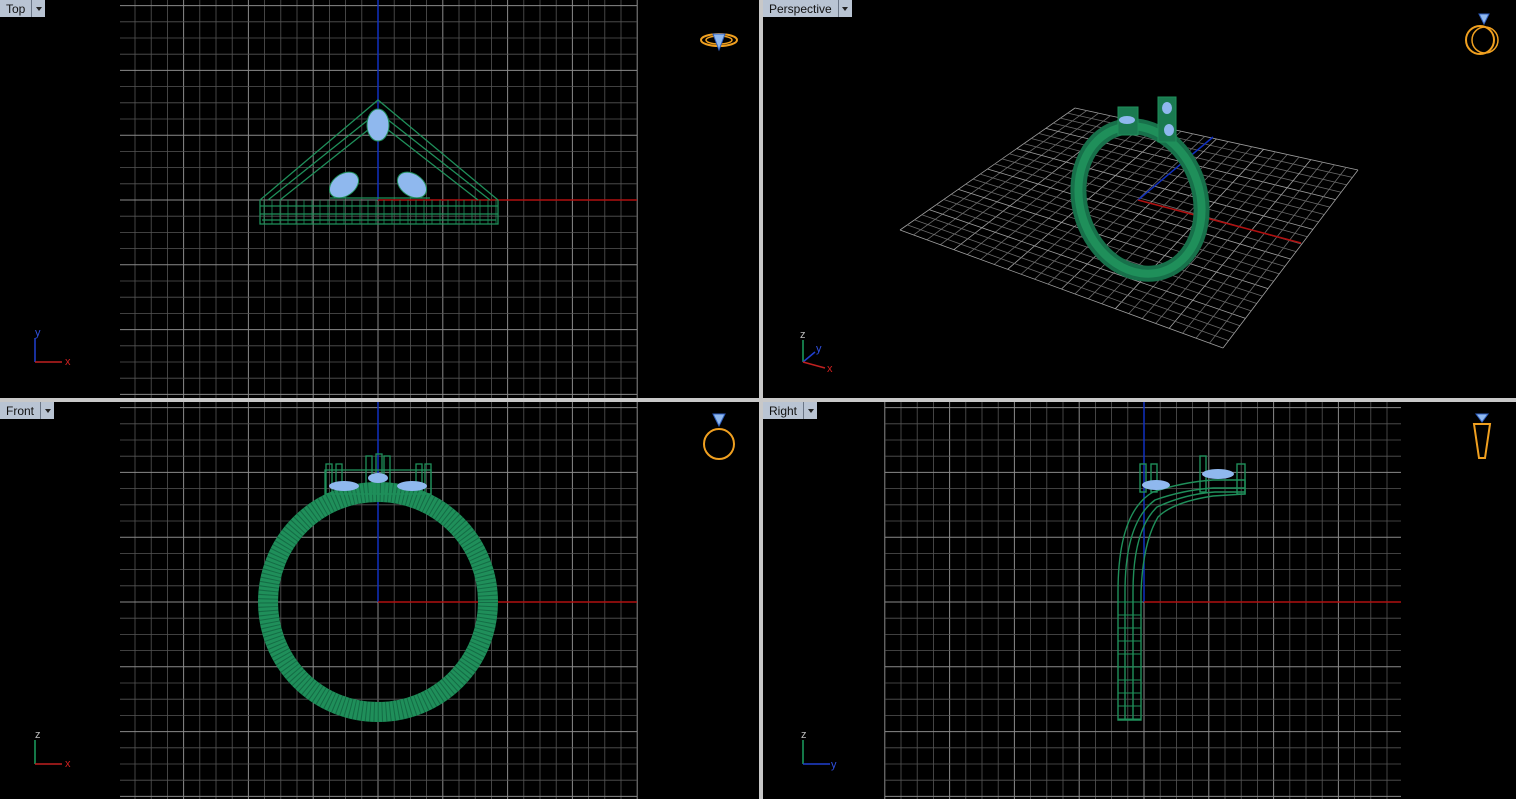 This screenshot has height=799, width=1516. What do you see at coordinates (800, 8) in the screenshot?
I see `viewport-title: Perspective` at bounding box center [800, 8].